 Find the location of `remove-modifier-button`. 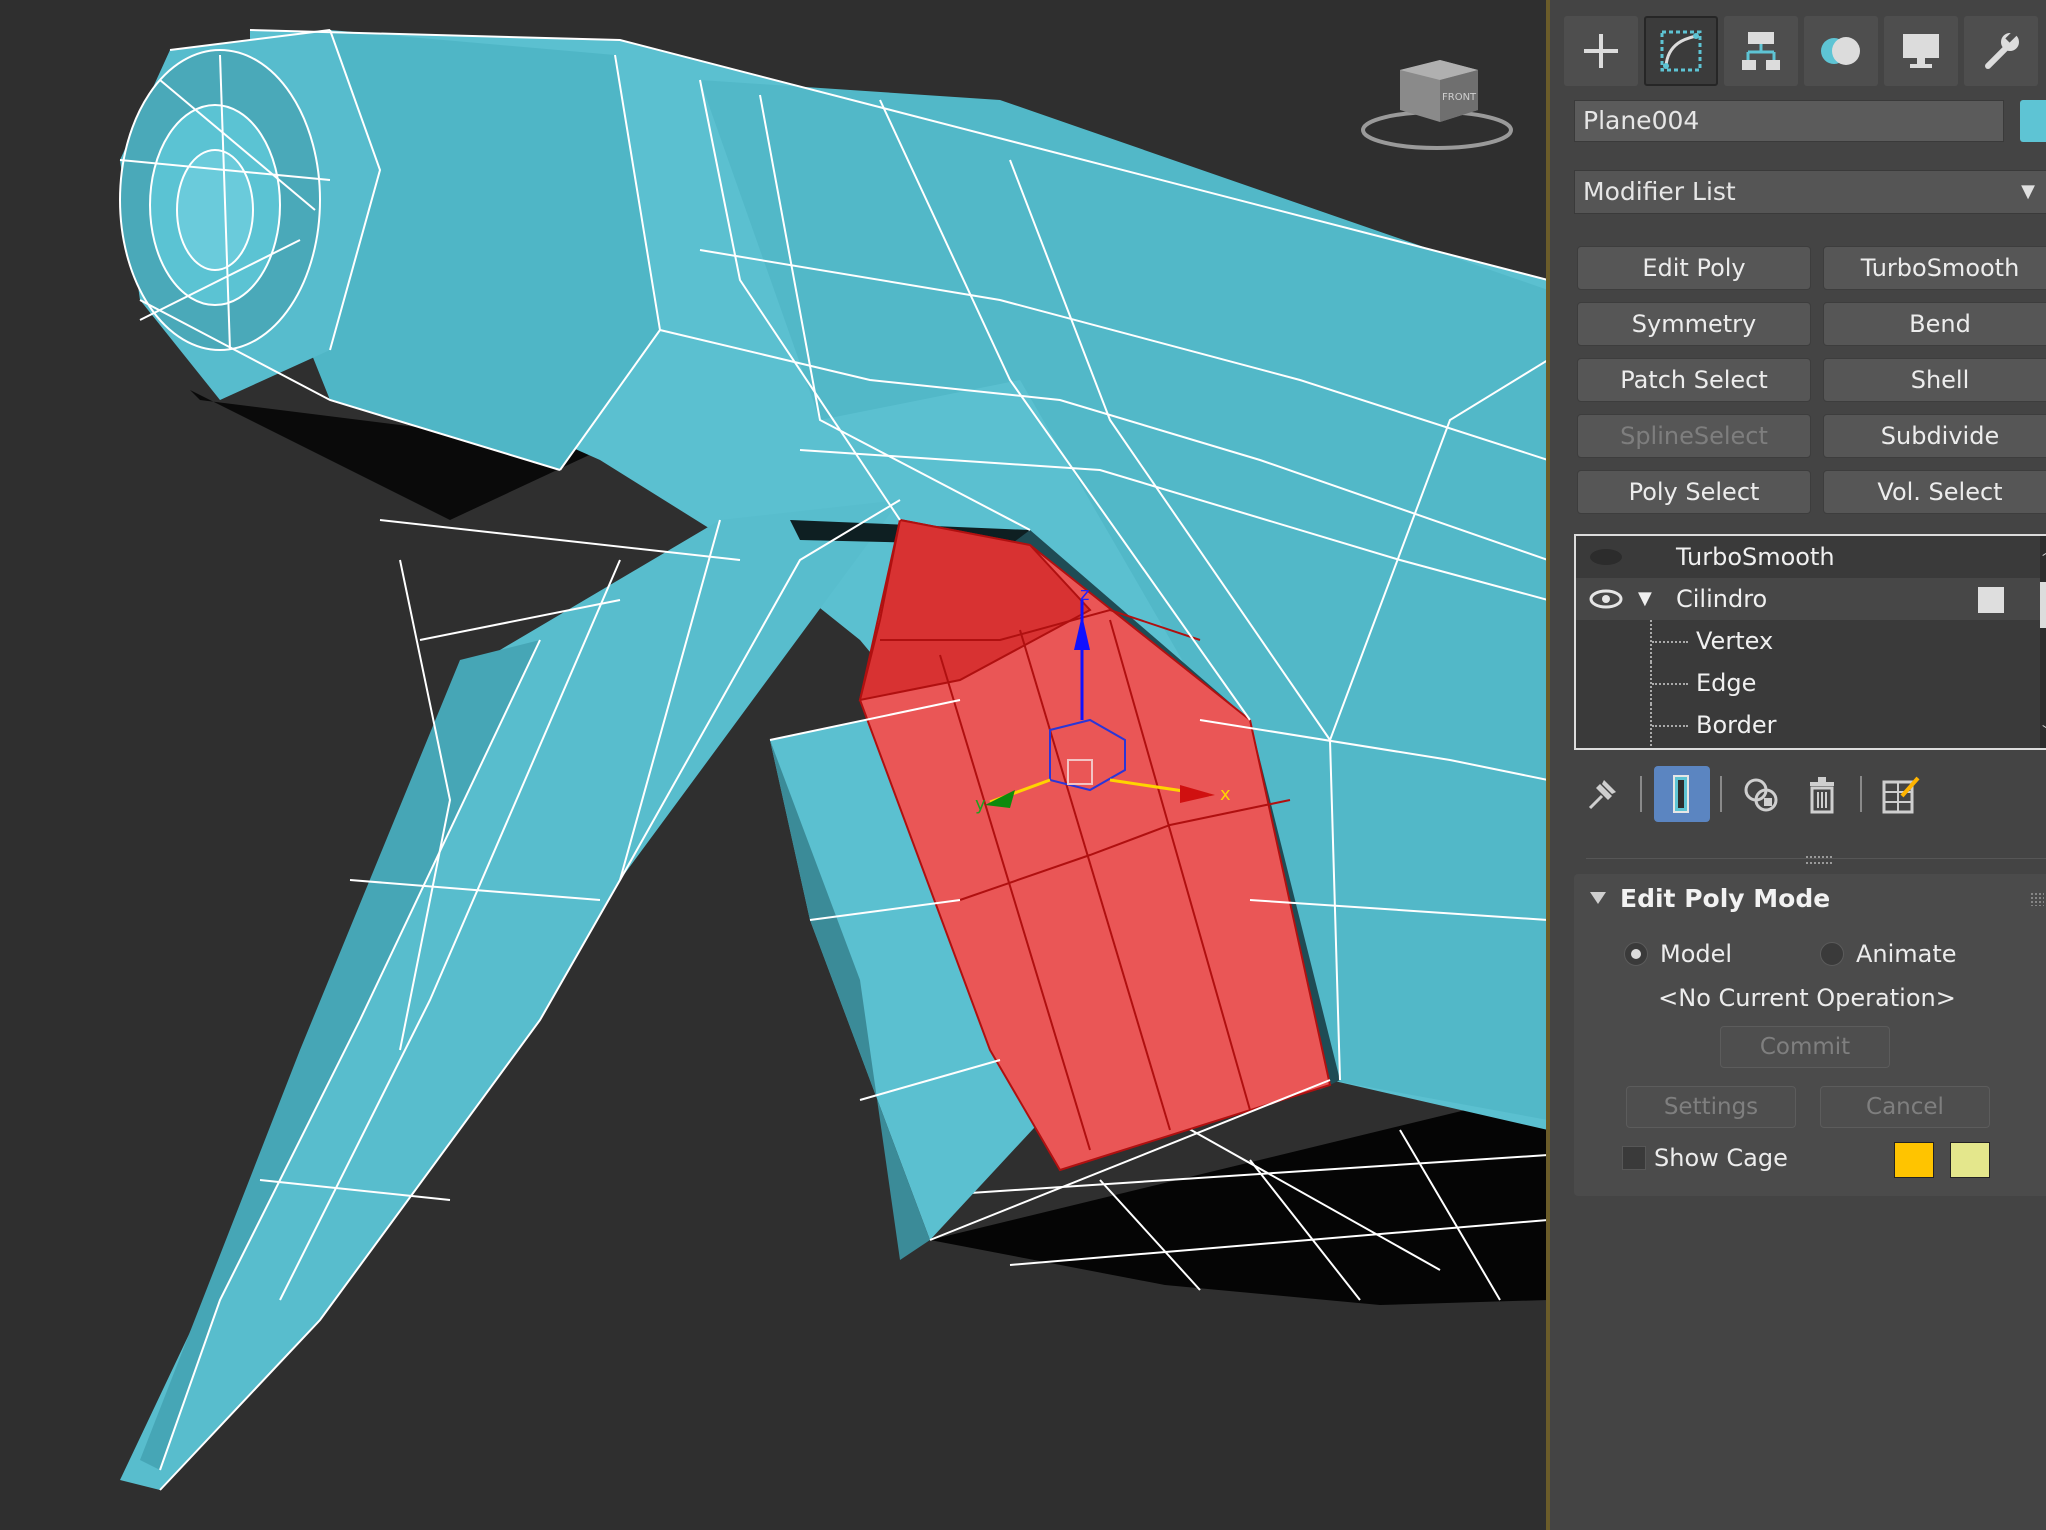

remove-modifier-button is located at coordinates (1822, 794).